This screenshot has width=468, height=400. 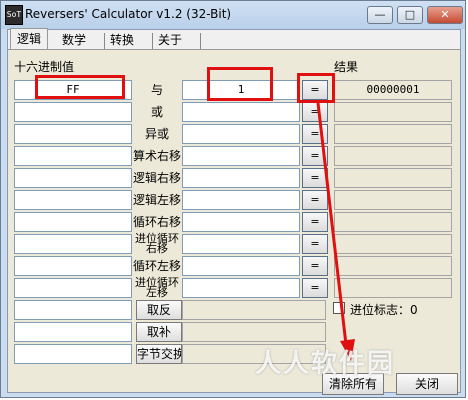 What do you see at coordinates (335, 231) in the screenshot?
I see `arrow-annotation` at bounding box center [335, 231].